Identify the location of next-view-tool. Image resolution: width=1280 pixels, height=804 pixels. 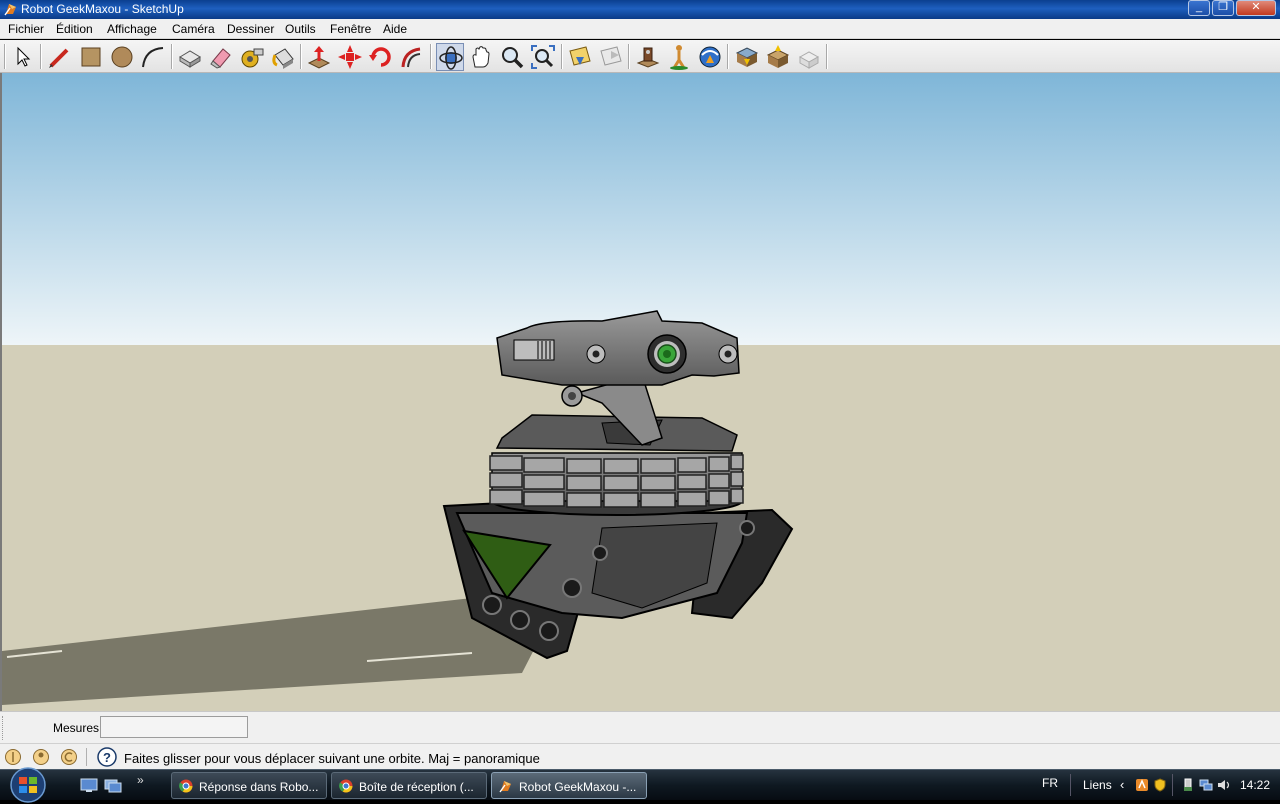
(611, 57).